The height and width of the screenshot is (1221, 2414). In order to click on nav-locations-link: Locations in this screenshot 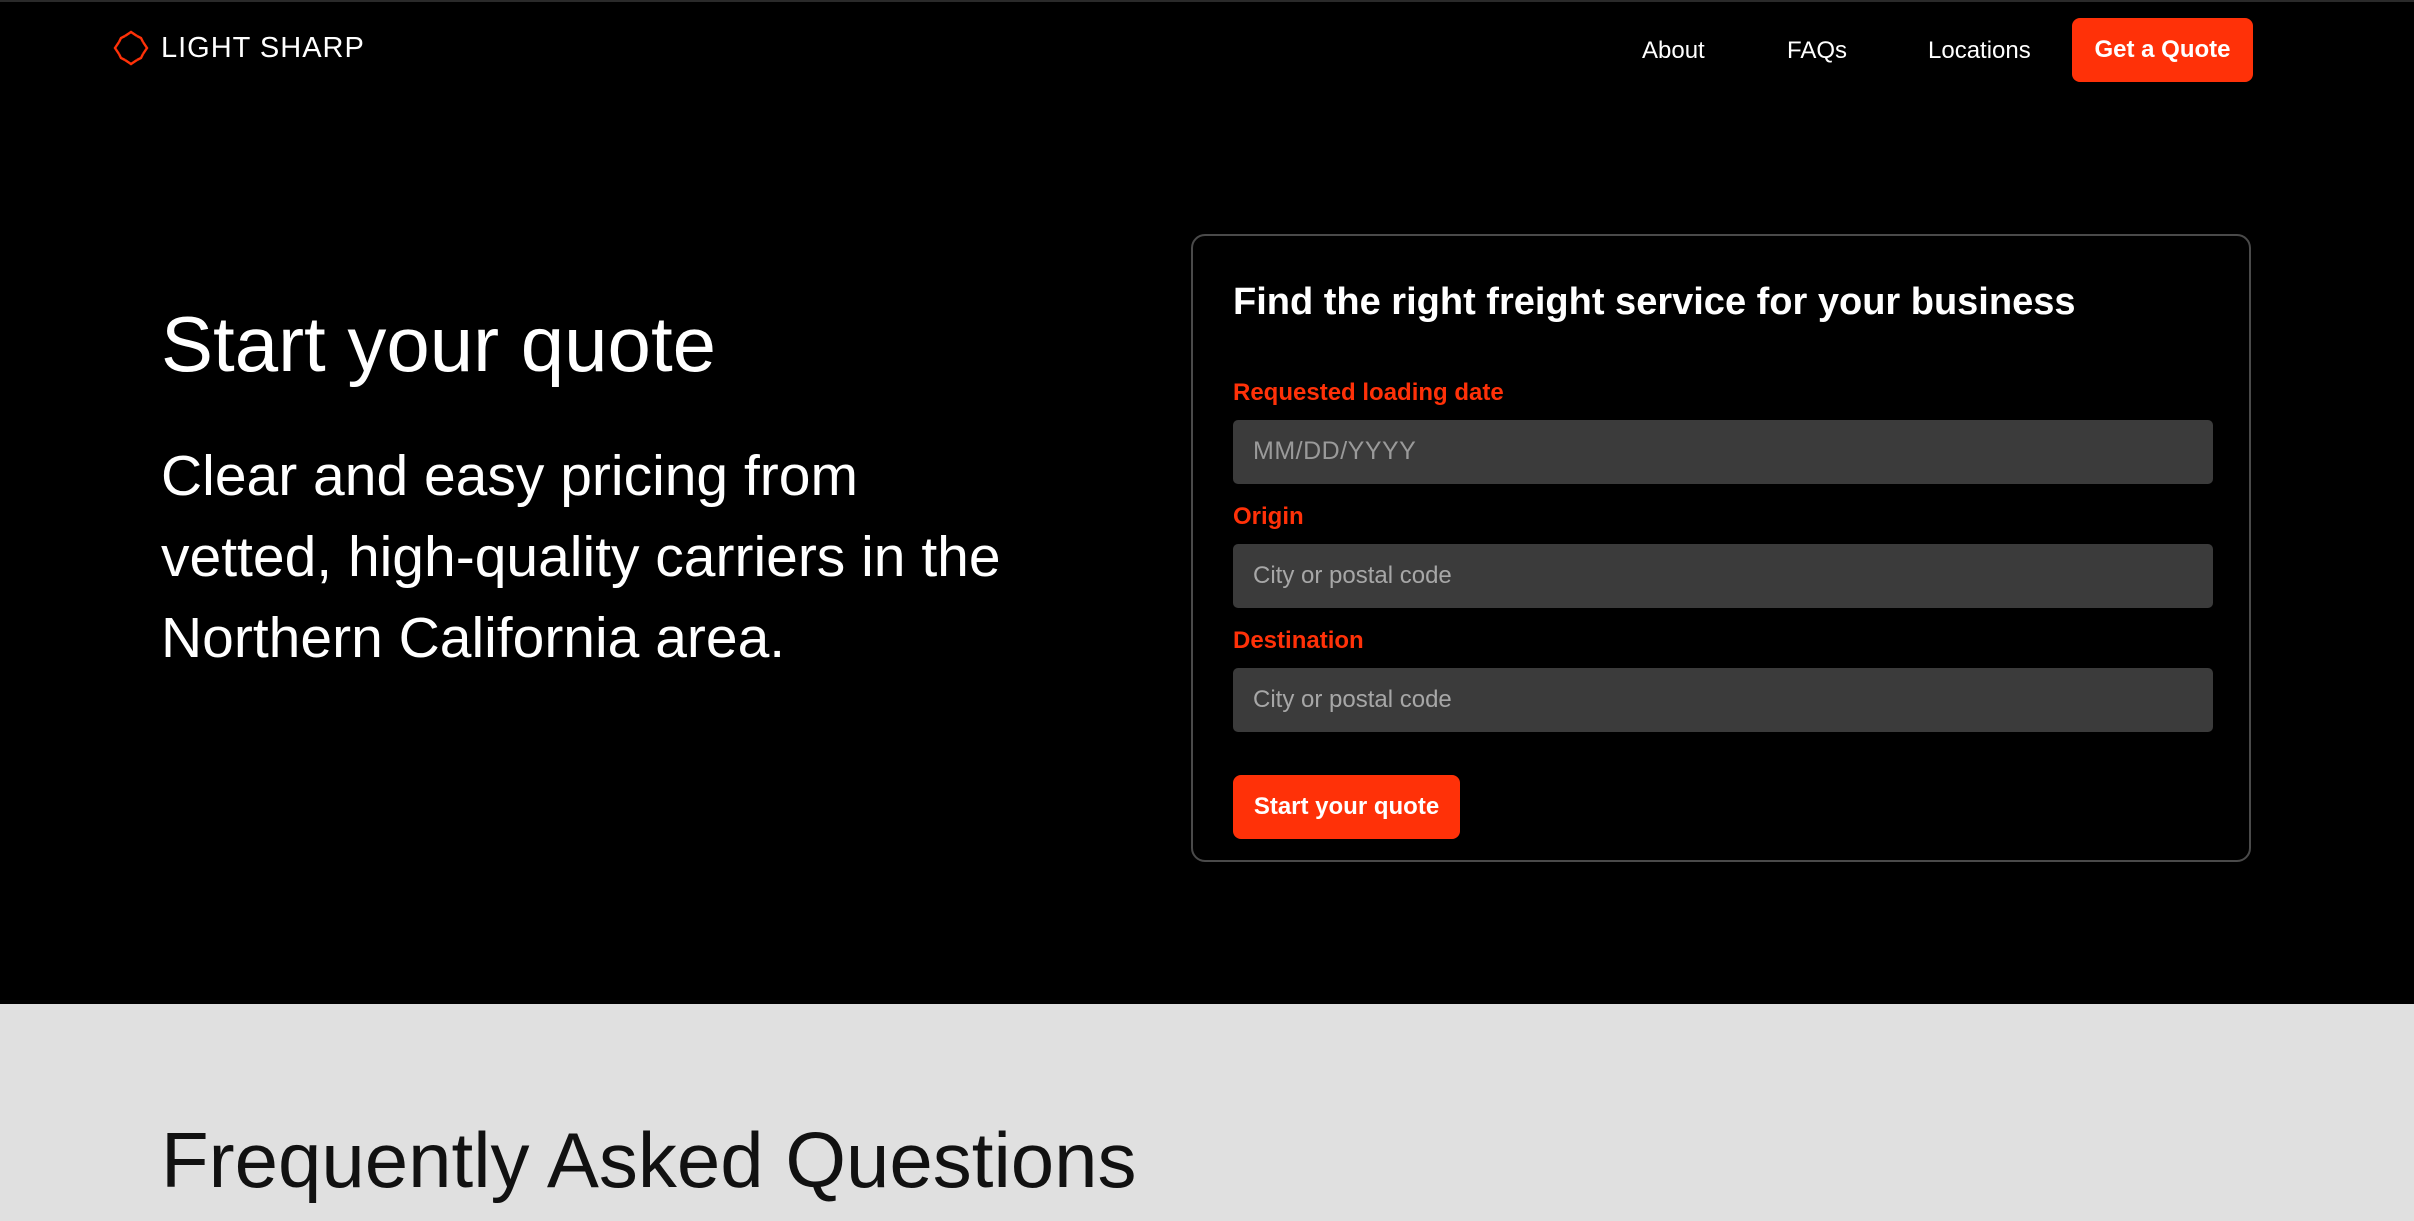, I will do `click(1979, 51)`.